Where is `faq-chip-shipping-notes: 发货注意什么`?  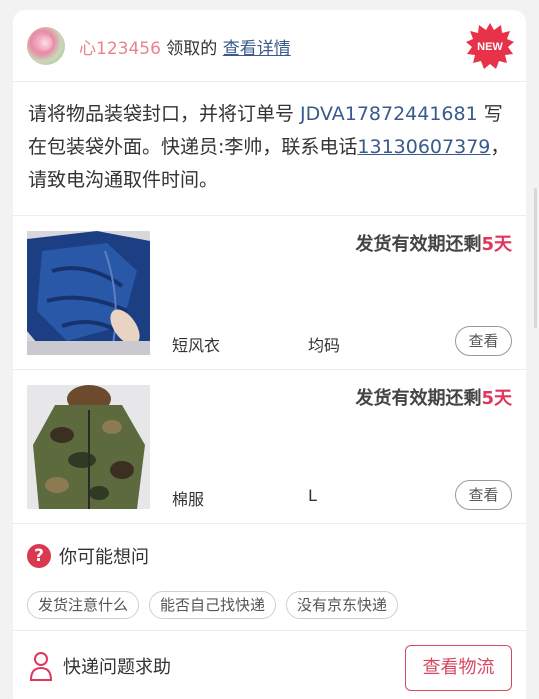
faq-chip-shipping-notes: 发货注意什么 is located at coordinates (83, 605).